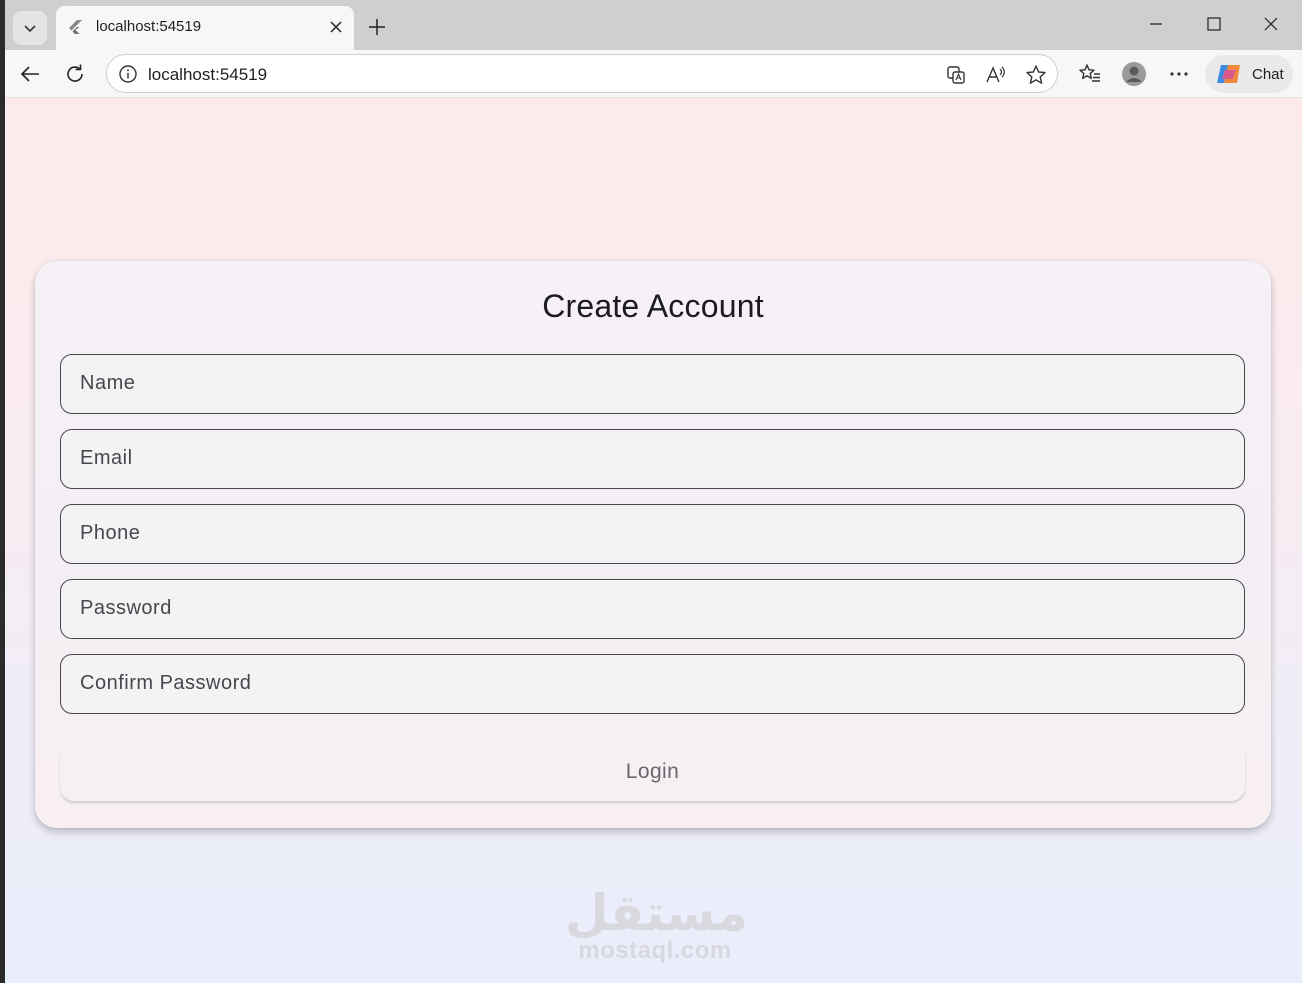 The image size is (1302, 983). What do you see at coordinates (126, 608) in the screenshot?
I see `password-field-label: Password` at bounding box center [126, 608].